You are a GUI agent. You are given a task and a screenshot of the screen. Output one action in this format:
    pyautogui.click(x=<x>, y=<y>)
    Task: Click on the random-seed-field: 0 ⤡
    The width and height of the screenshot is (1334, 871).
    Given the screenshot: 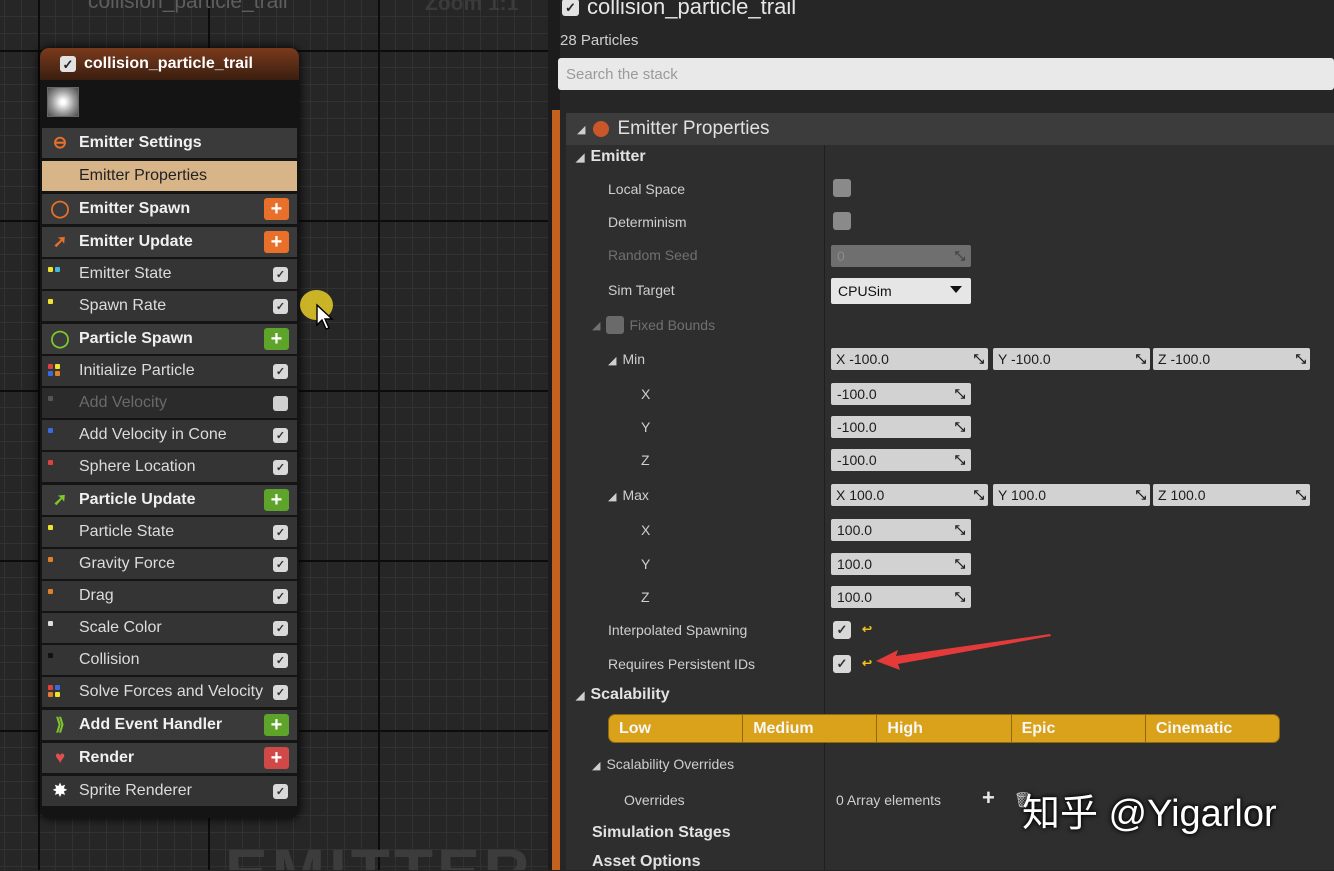 What is the action you would take?
    pyautogui.click(x=901, y=256)
    